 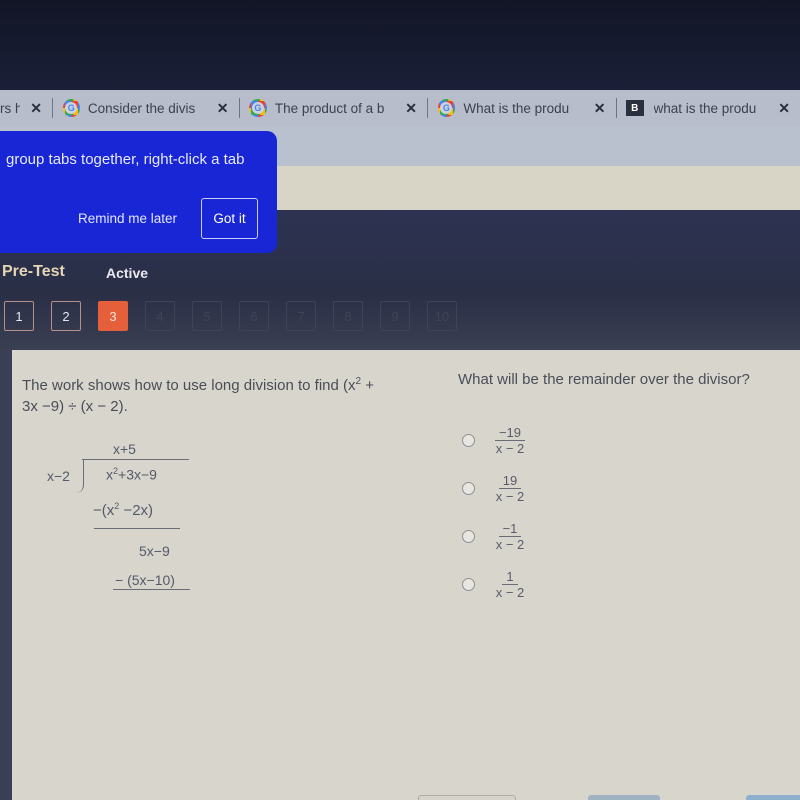 I want to click on tab-1: rs h ✕, so click(x=26, y=108).